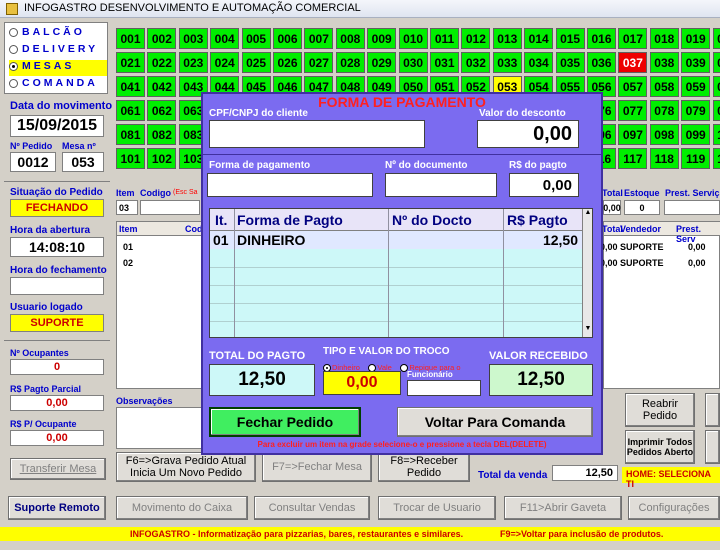 The width and height of the screenshot is (720, 550). What do you see at coordinates (130, 158) in the screenshot?
I see `table-button-101: 101` at bounding box center [130, 158].